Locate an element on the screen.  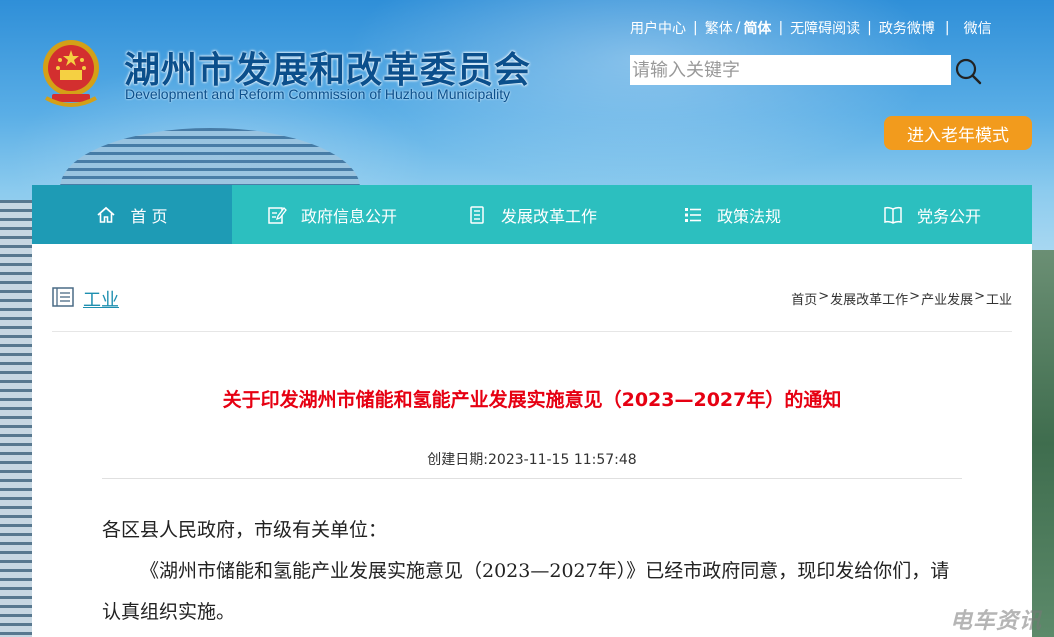
nav-label: 党务公开 is located at coordinates (948, 216).